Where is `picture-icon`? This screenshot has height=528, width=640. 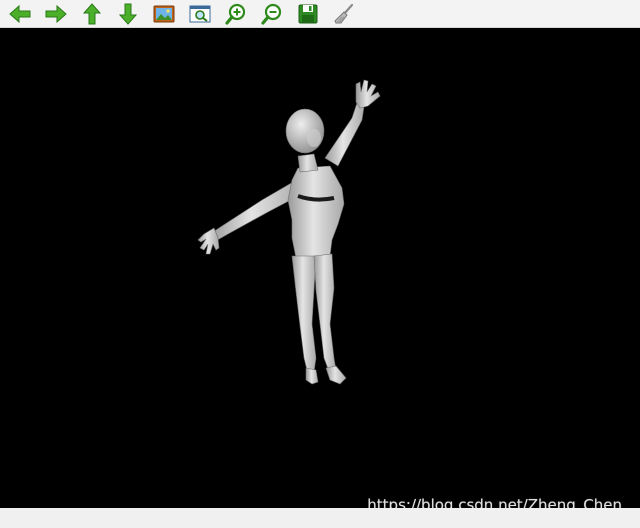
picture-icon is located at coordinates (164, 14).